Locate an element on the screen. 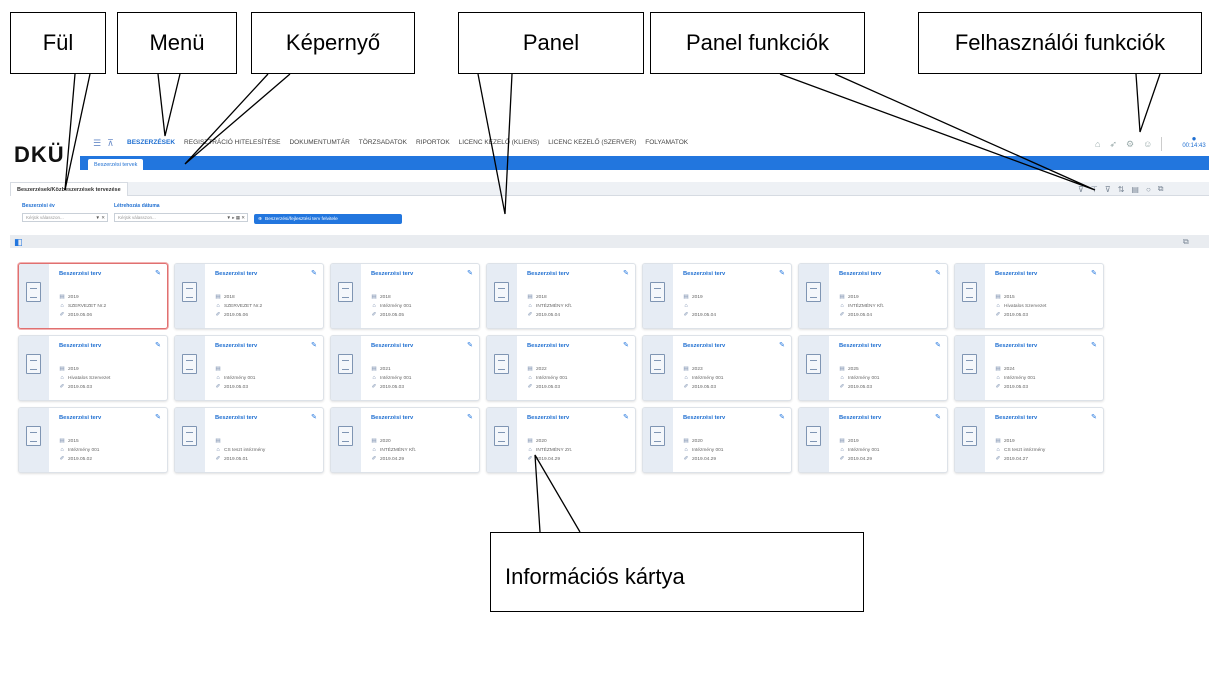  organization-icon: ⌂ is located at coordinates (374, 450).